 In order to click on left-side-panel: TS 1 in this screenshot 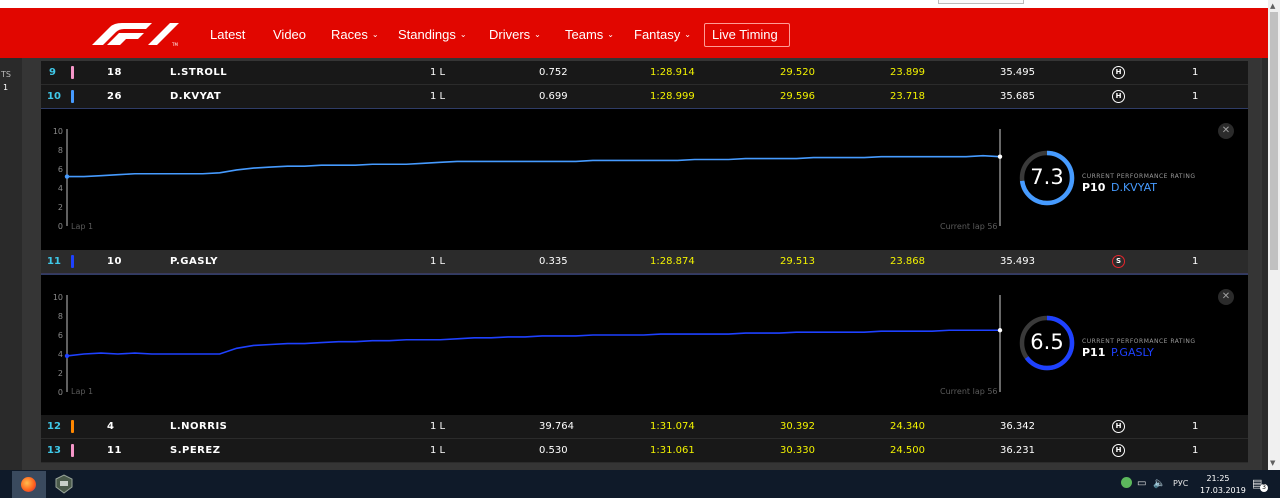, I will do `click(11, 264)`.